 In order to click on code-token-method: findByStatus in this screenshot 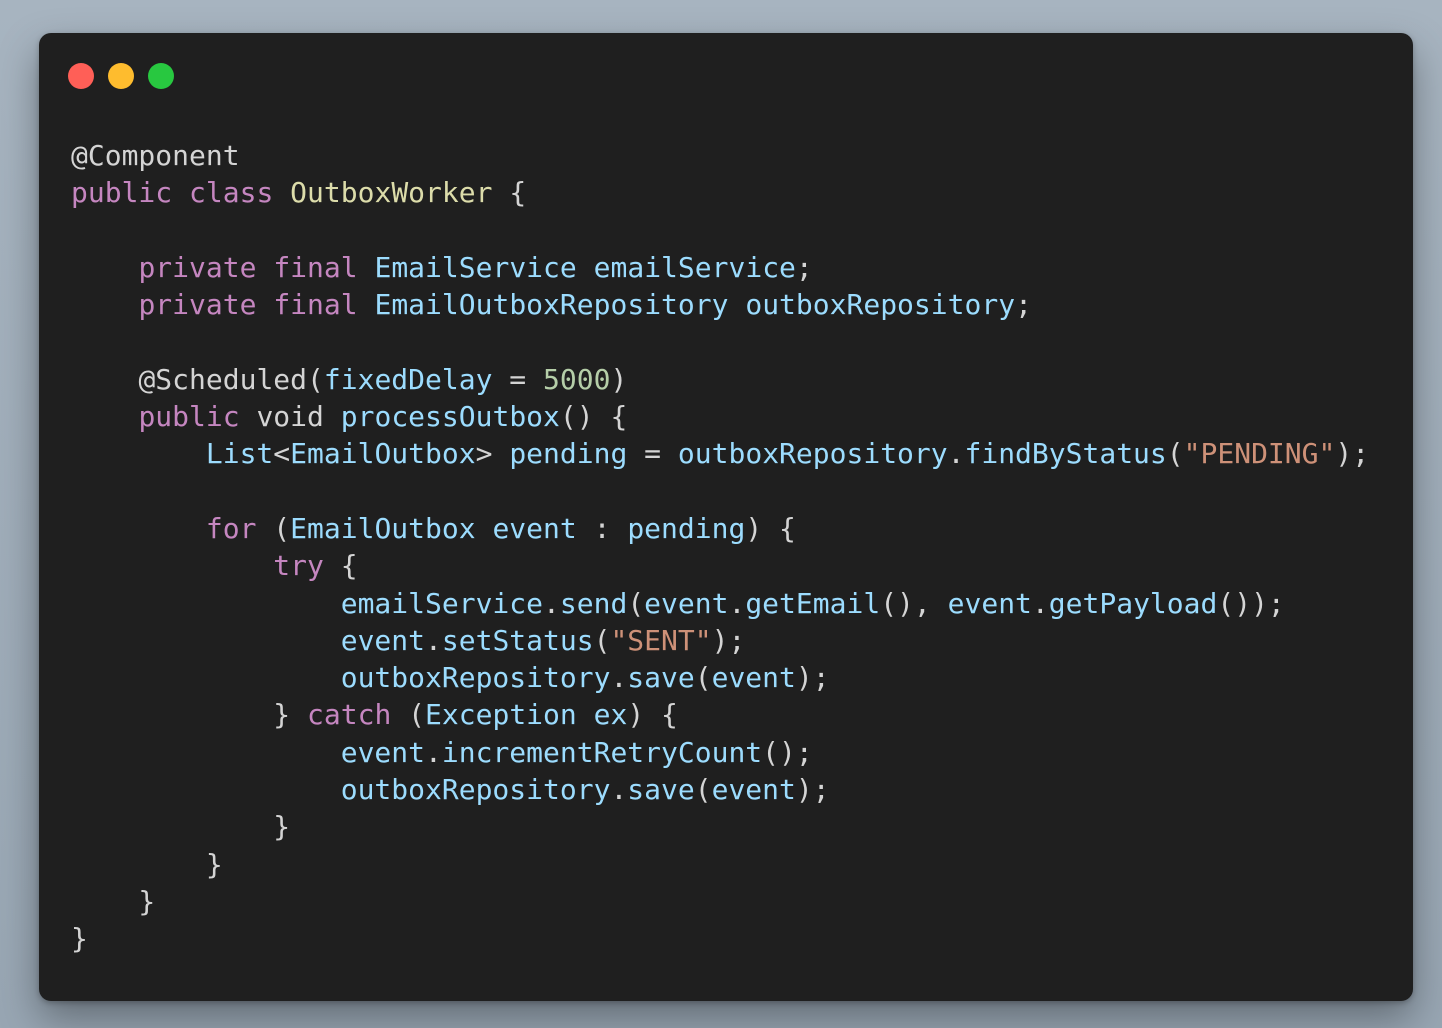, I will do `click(1065, 454)`.